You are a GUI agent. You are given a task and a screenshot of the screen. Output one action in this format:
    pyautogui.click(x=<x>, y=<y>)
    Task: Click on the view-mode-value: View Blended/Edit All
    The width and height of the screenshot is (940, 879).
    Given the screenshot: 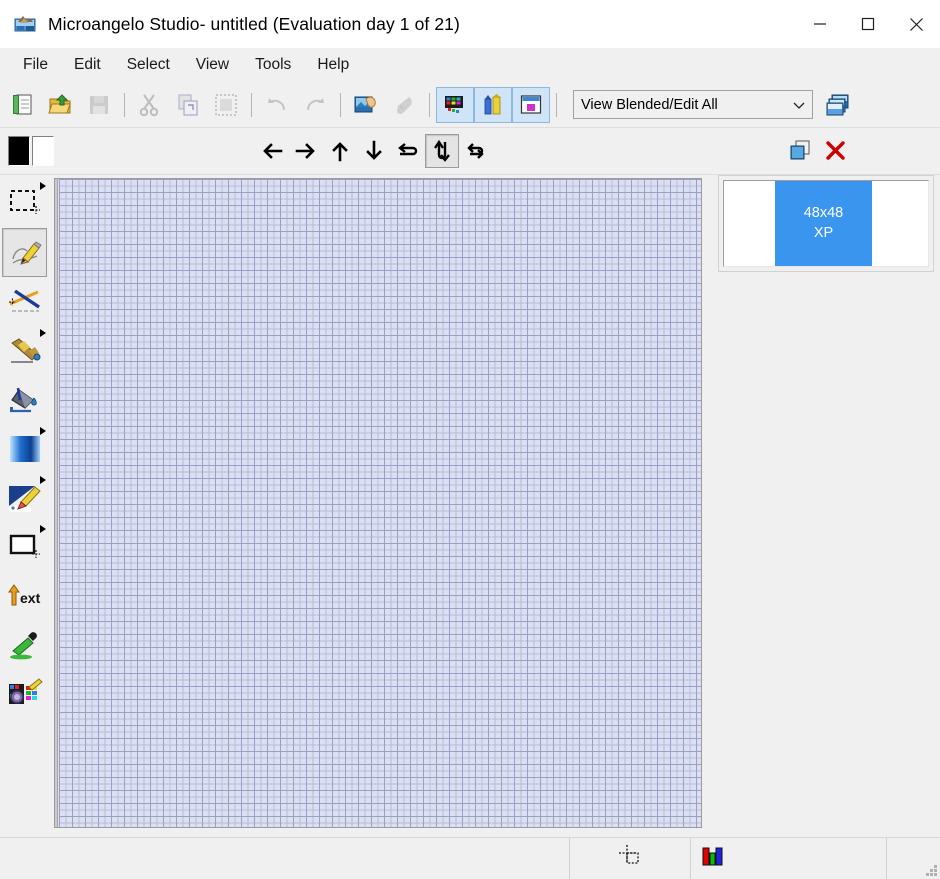 What is the action you would take?
    pyautogui.click(x=649, y=104)
    